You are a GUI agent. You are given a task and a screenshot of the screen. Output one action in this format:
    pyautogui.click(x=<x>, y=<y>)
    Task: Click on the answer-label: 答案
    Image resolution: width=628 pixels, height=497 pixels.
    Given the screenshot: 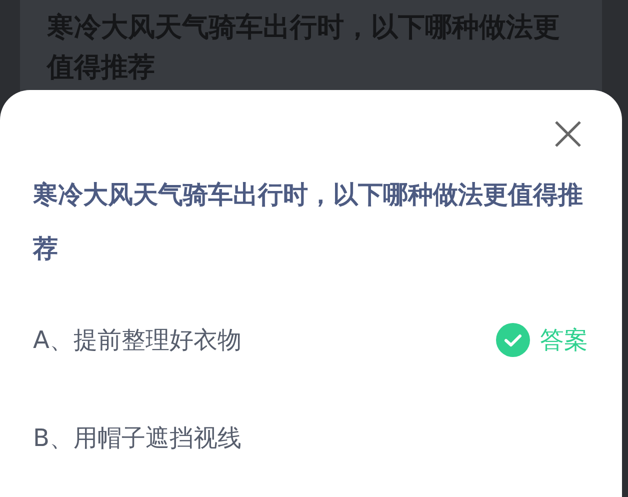 What is the action you would take?
    pyautogui.click(x=564, y=340)
    